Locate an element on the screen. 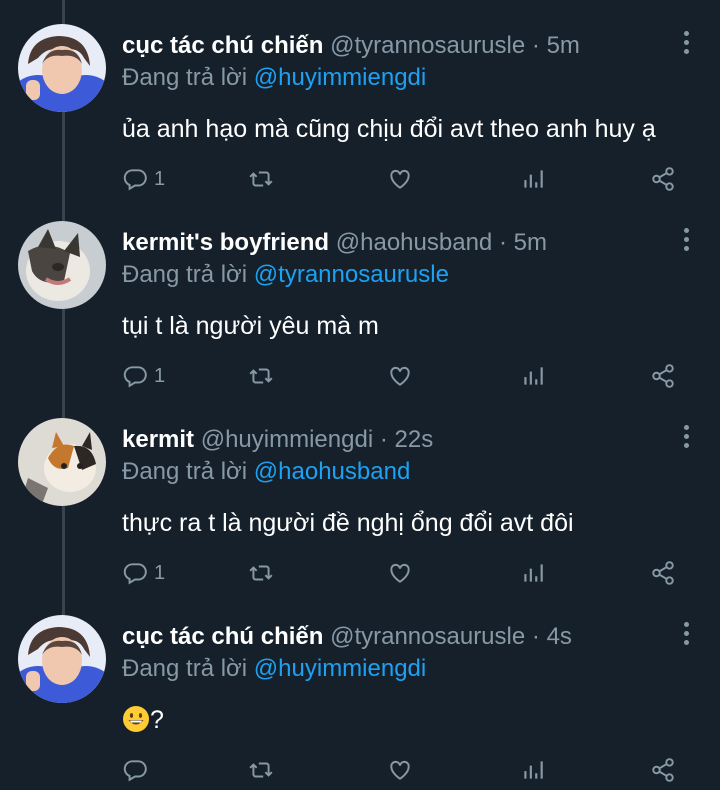  tweet-text: ? is located at coordinates (143, 720).